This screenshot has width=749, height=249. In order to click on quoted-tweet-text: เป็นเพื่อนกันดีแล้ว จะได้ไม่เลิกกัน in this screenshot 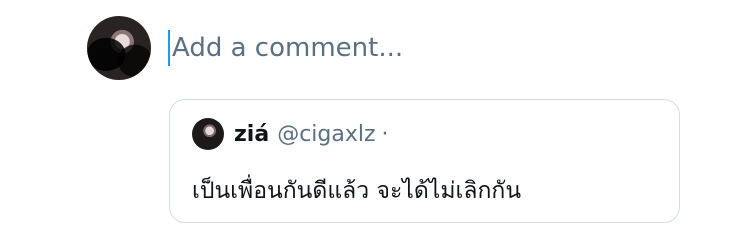, I will do `click(357, 191)`.